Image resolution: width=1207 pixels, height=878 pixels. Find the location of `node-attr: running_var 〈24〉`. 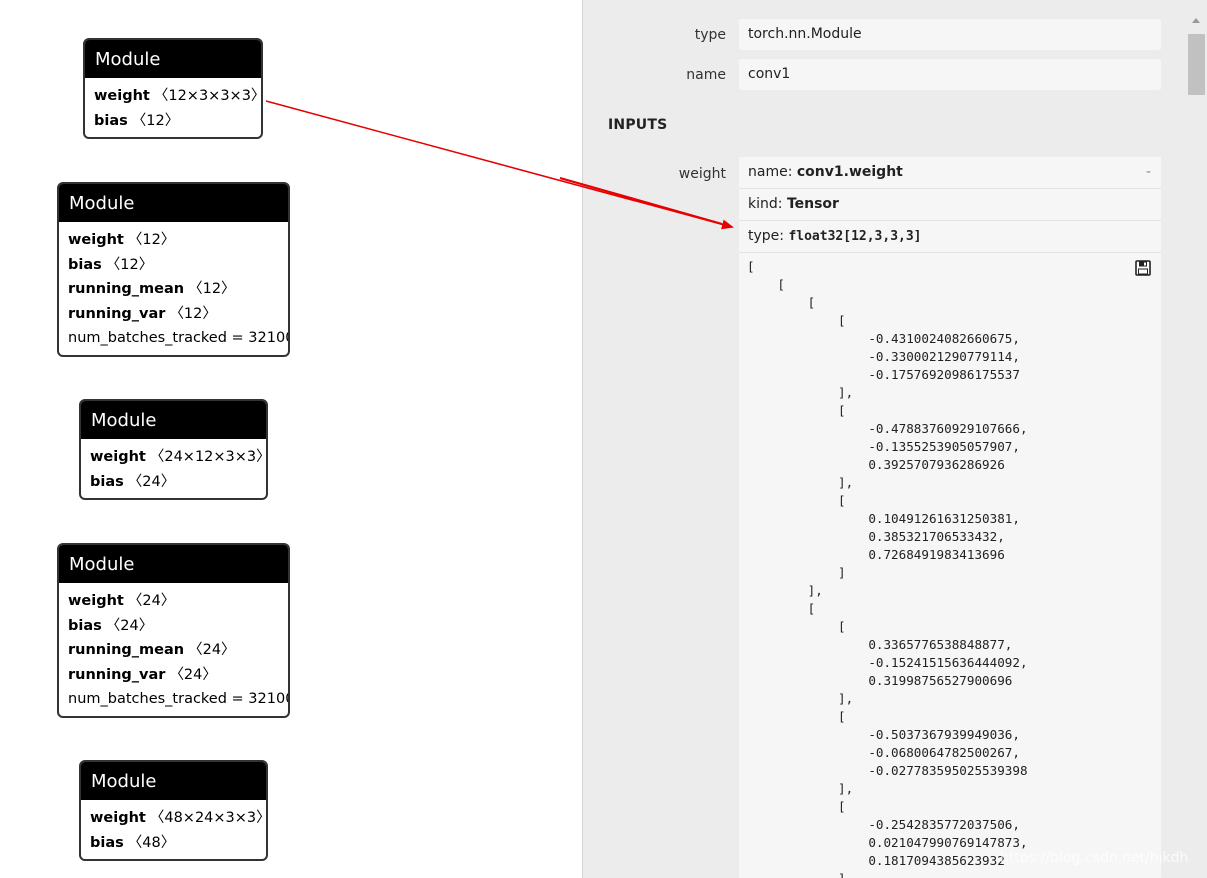

node-attr: running_var 〈24〉 is located at coordinates (173, 675).